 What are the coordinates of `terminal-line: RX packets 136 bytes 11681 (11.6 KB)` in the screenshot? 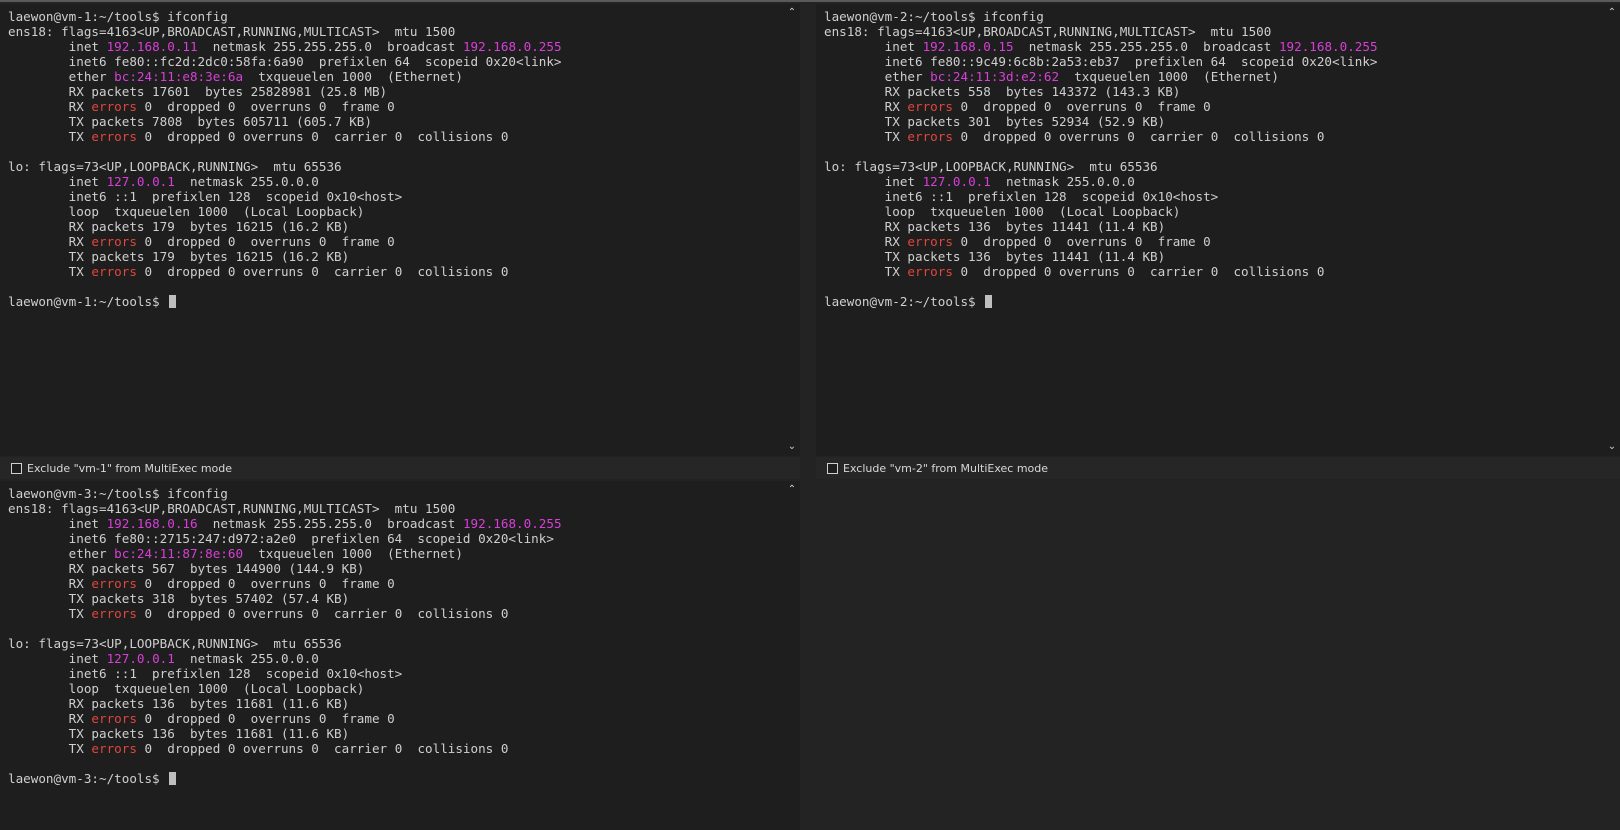 It's located at (394, 703).